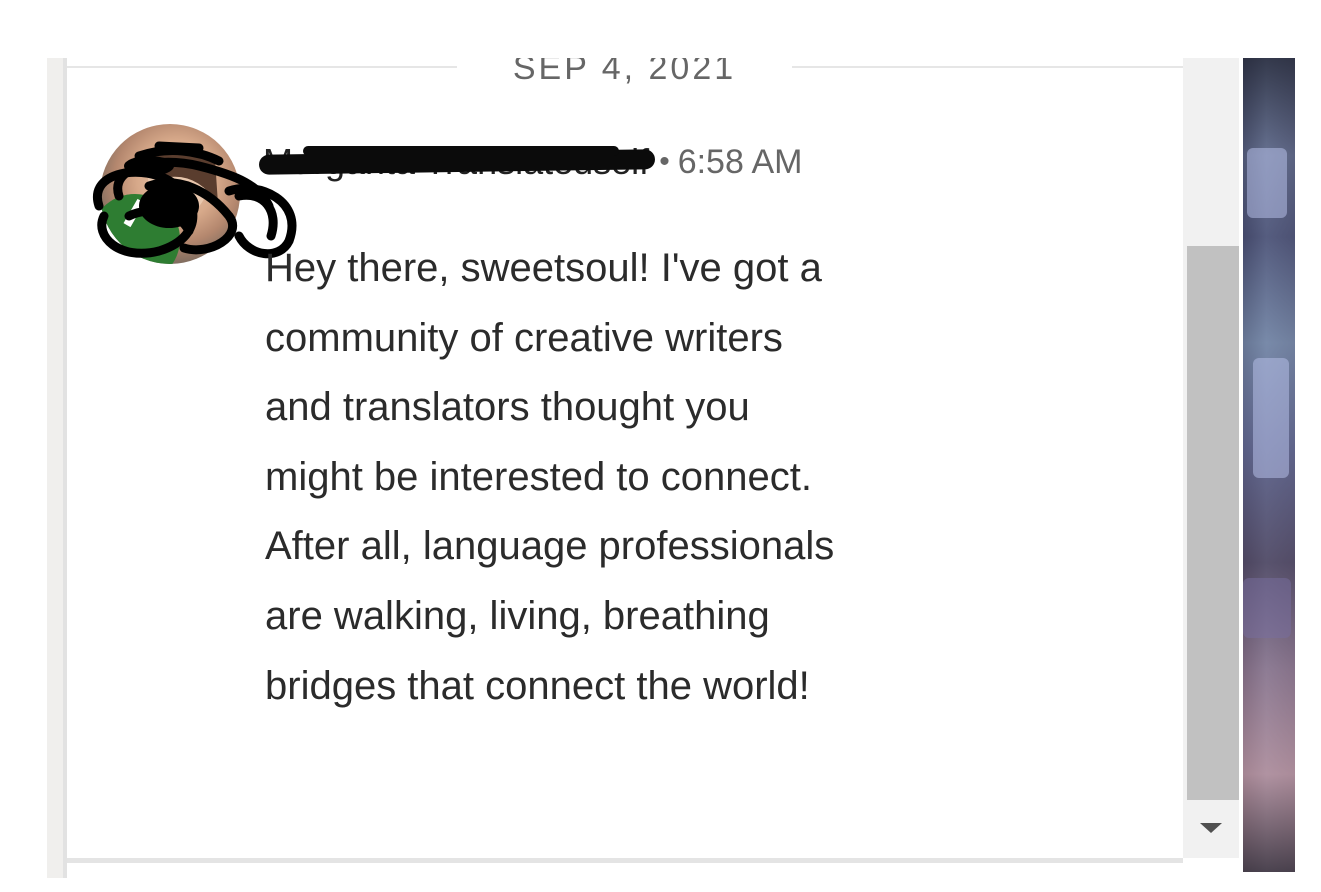  What do you see at coordinates (55, 468) in the screenshot?
I see `left-panel-edge` at bounding box center [55, 468].